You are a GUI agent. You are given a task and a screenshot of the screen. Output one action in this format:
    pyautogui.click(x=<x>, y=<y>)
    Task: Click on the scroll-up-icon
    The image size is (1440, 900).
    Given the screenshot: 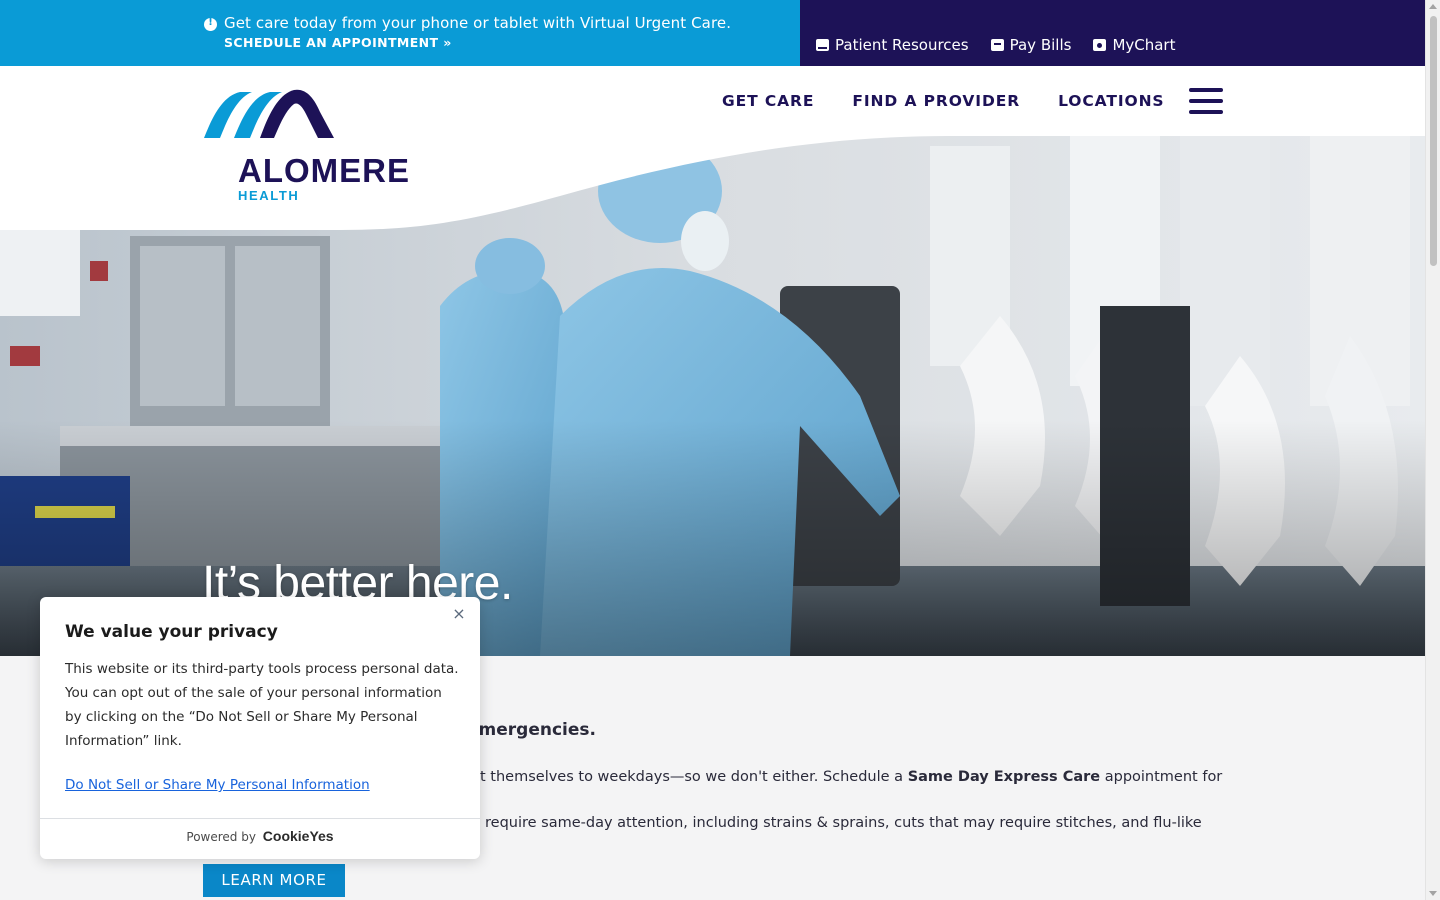 What is the action you would take?
    pyautogui.click(x=1433, y=6)
    